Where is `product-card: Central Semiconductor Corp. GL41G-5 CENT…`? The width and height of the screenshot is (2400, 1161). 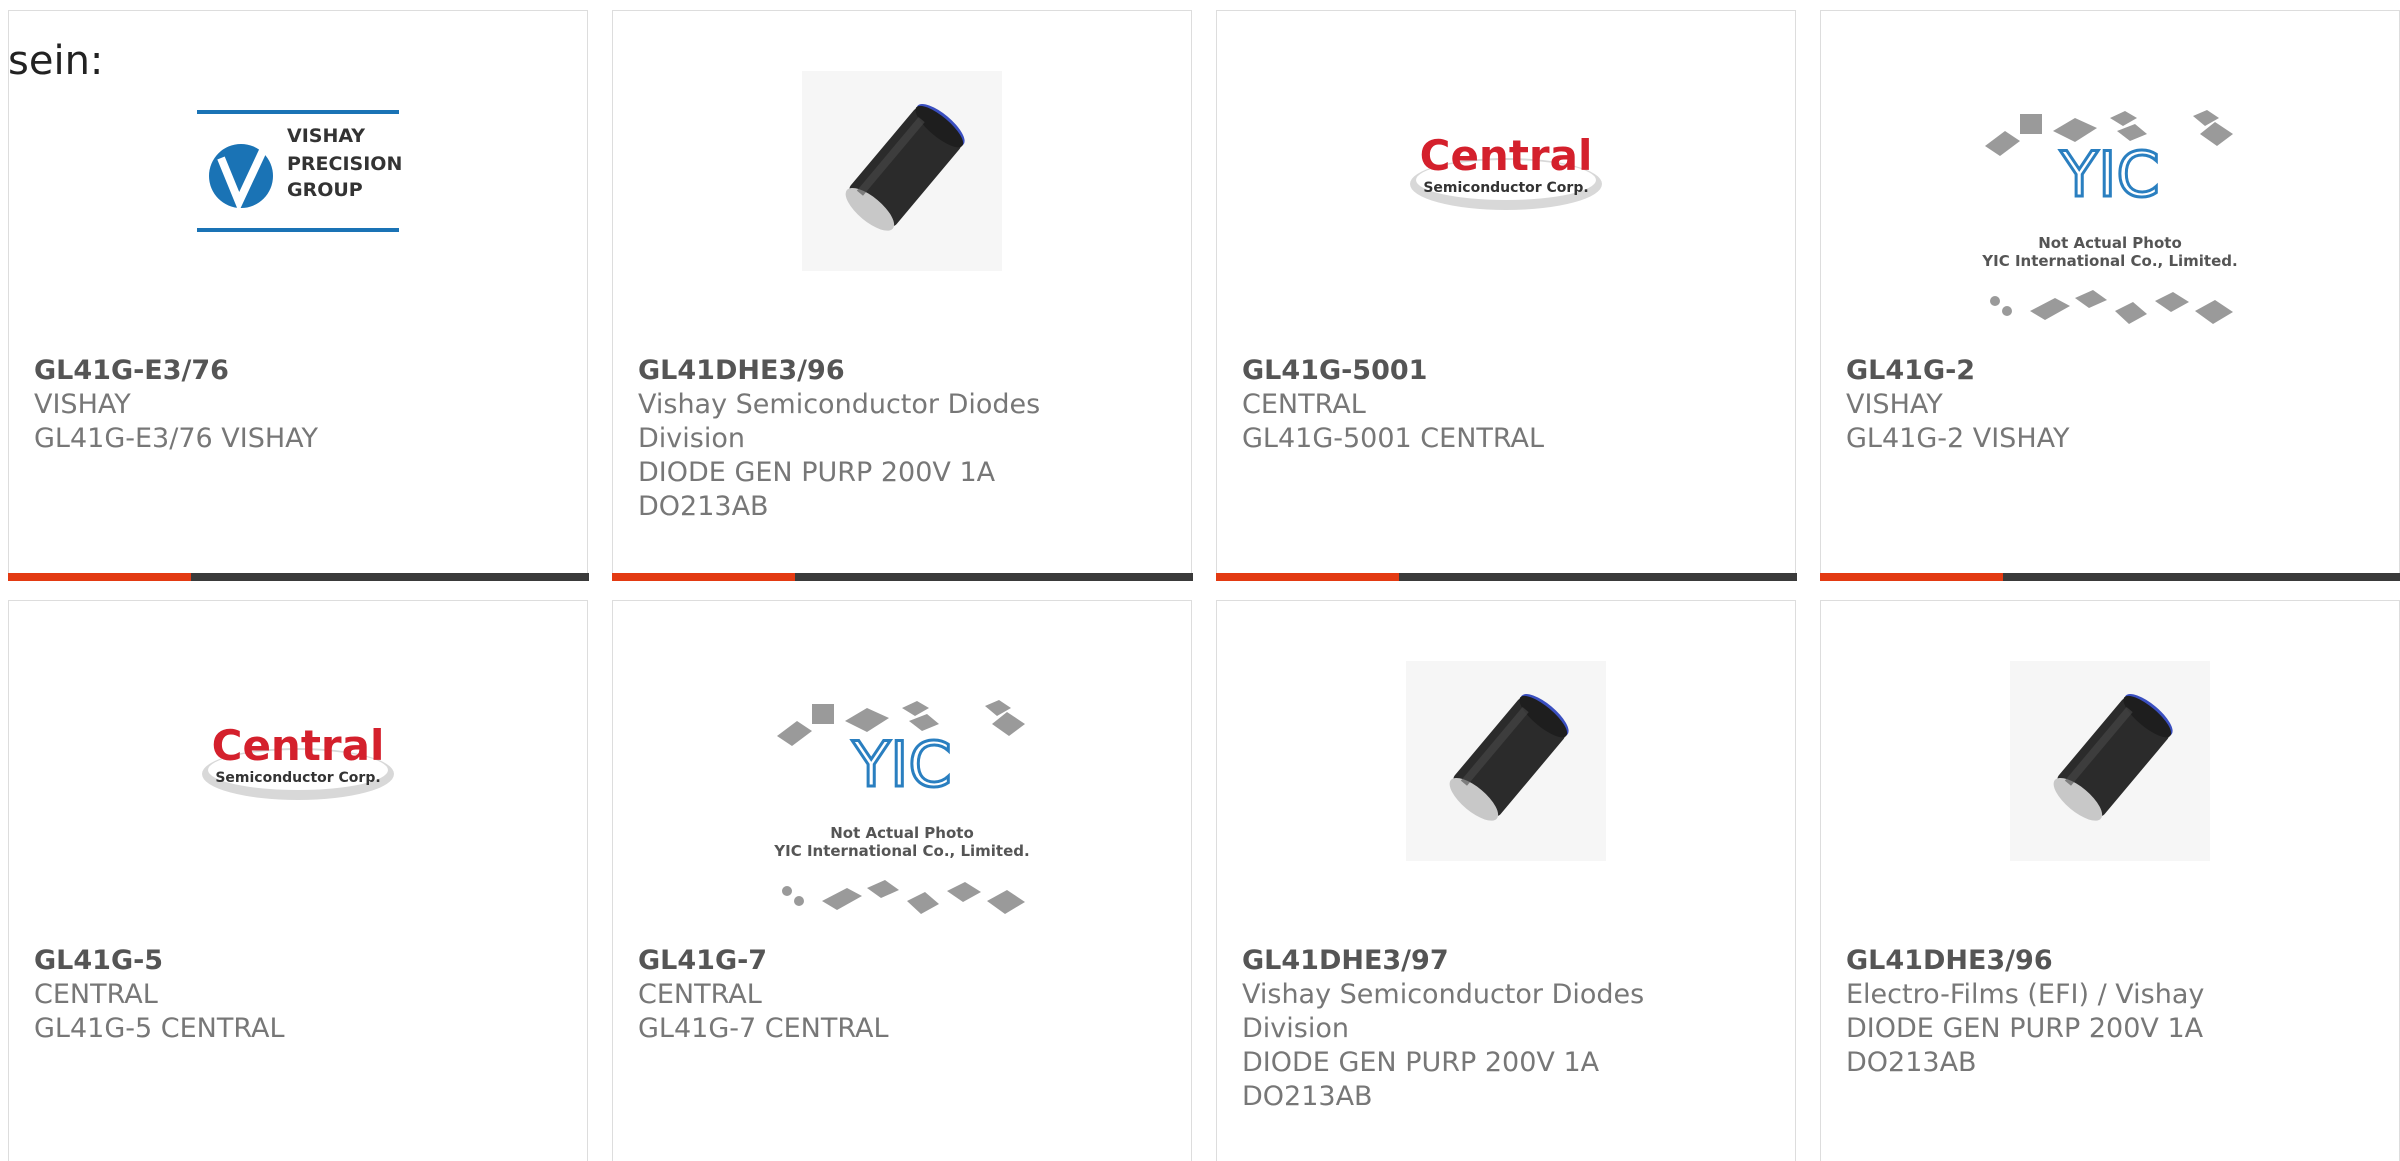
product-card: Central Semiconductor Corp. GL41G-5 CENT… is located at coordinates (298, 880).